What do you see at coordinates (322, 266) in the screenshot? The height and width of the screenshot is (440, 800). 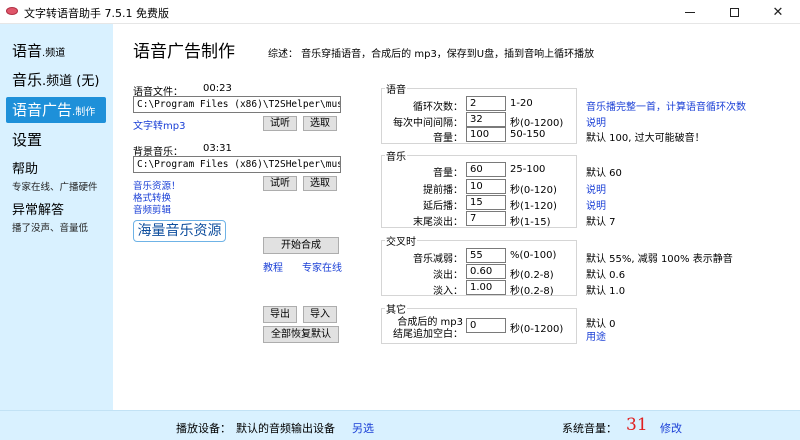 I see `expert-online-link: 专家在线` at bounding box center [322, 266].